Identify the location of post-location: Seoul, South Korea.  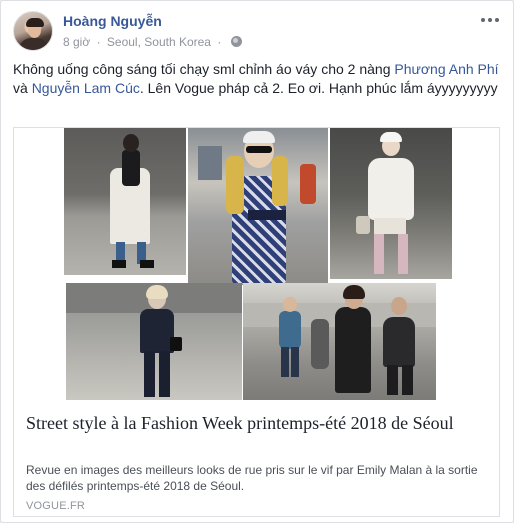
(159, 42).